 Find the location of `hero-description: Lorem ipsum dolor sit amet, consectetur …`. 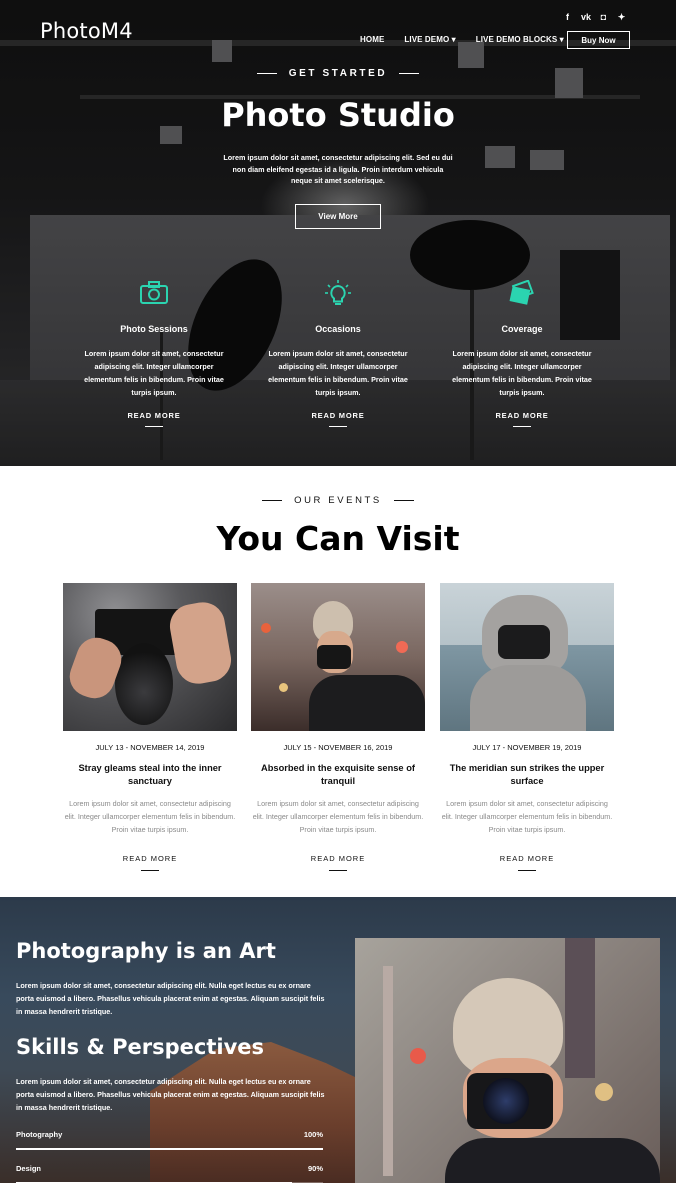

hero-description: Lorem ipsum dolor sit amet, consectetur … is located at coordinates (338, 169).